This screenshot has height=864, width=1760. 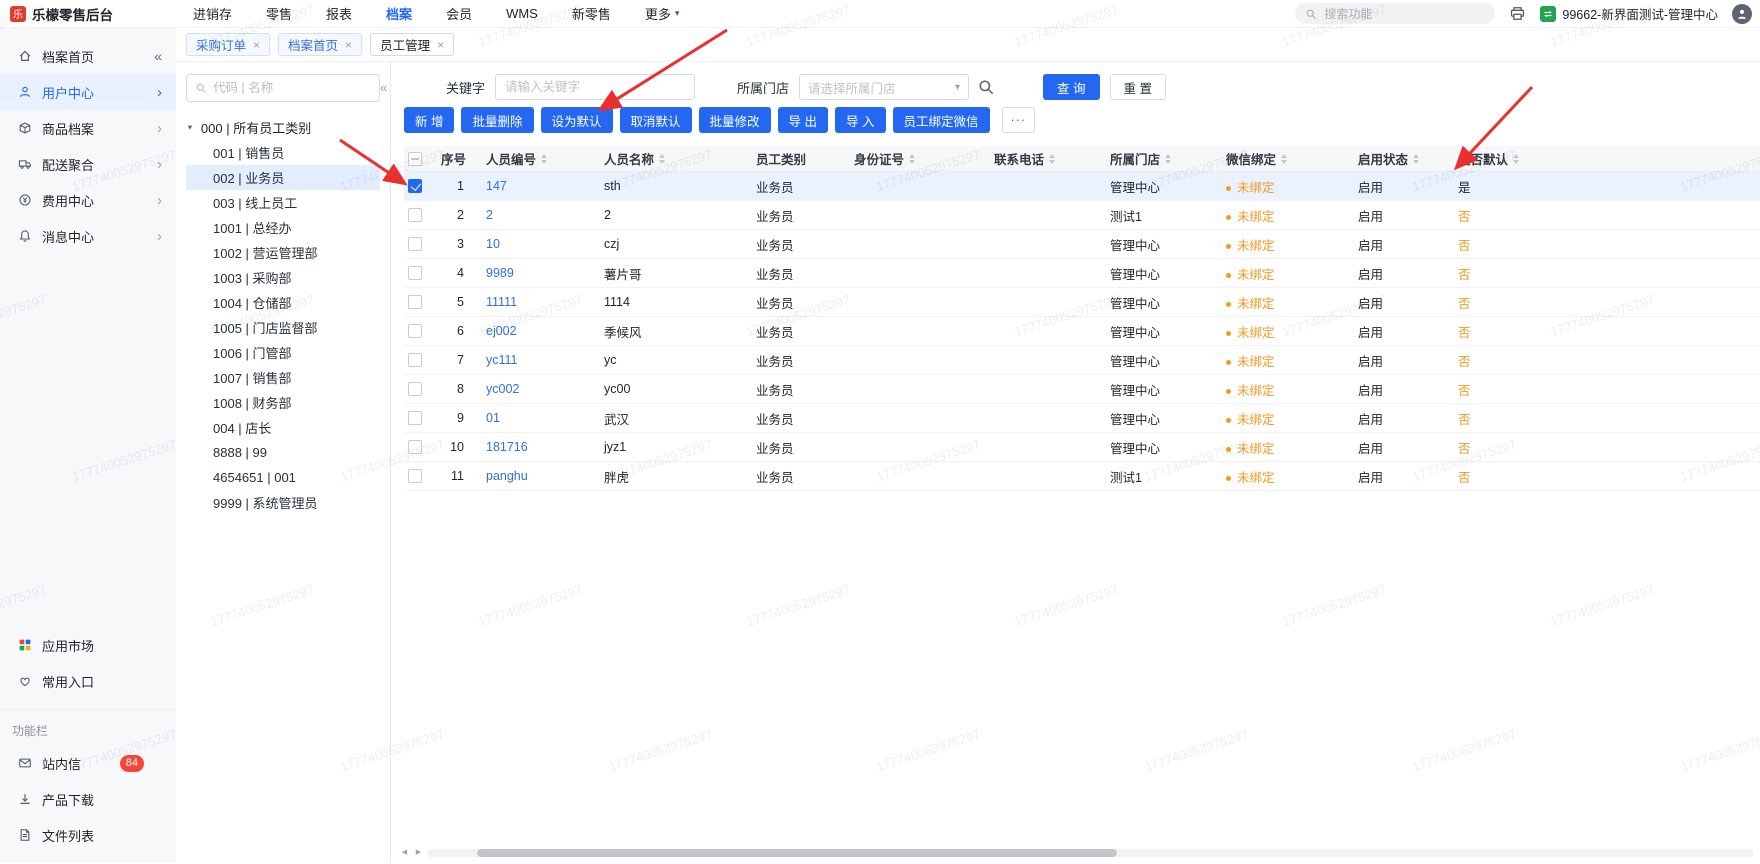 What do you see at coordinates (1082, 273) in the screenshot?
I see `table-row: 4 9989 薯片哥 业务员 管理中心 未绑定 启用 否` at bounding box center [1082, 273].